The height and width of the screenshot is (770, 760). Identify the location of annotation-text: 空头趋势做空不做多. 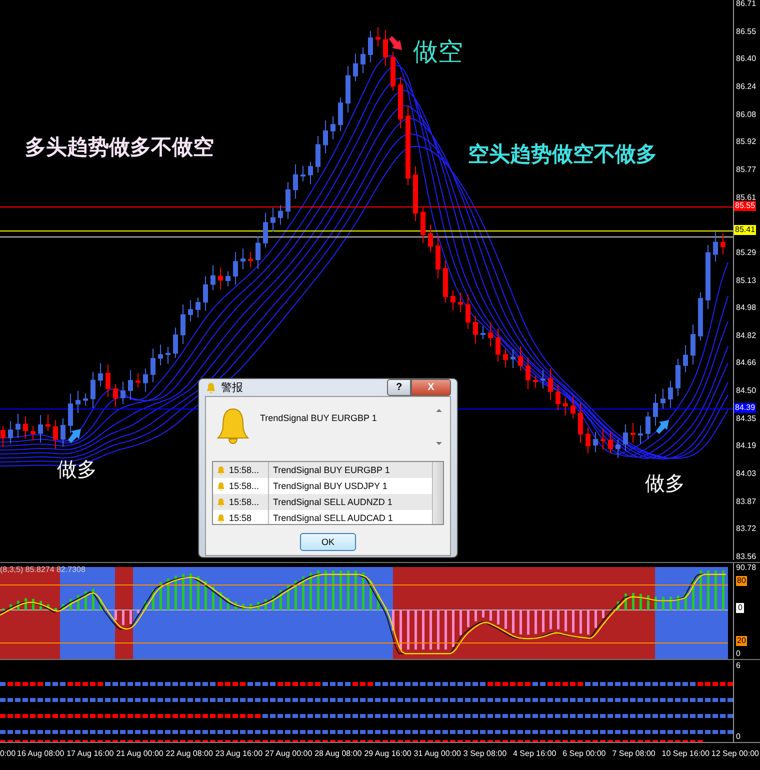
(562, 154).